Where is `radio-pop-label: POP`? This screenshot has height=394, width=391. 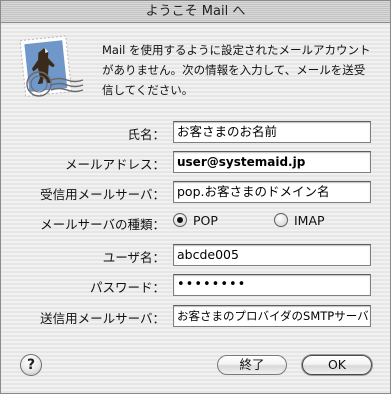
radio-pop-label: POP is located at coordinates (205, 220).